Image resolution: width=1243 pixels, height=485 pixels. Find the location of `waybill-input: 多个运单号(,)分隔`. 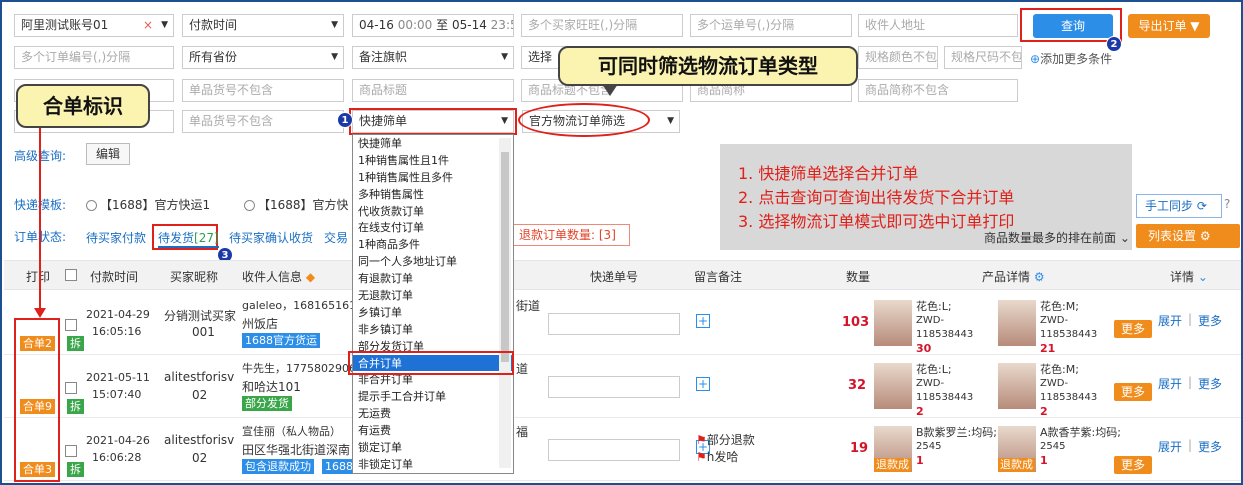

waybill-input: 多个运单号(,)分隔 is located at coordinates (771, 25).